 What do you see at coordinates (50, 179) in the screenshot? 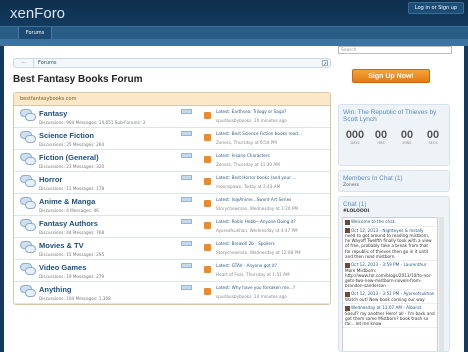
I see `forum-title-link: Horror` at bounding box center [50, 179].